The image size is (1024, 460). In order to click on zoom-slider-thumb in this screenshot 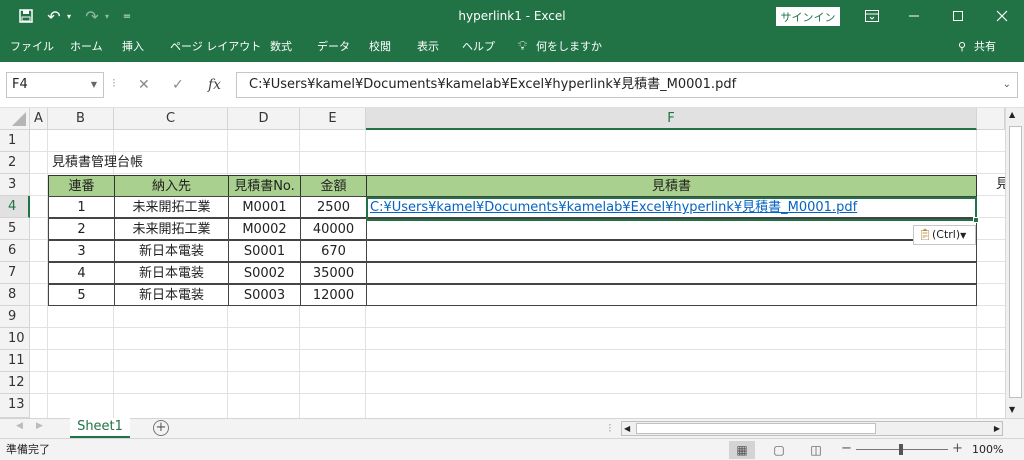, I will do `click(901, 449)`.